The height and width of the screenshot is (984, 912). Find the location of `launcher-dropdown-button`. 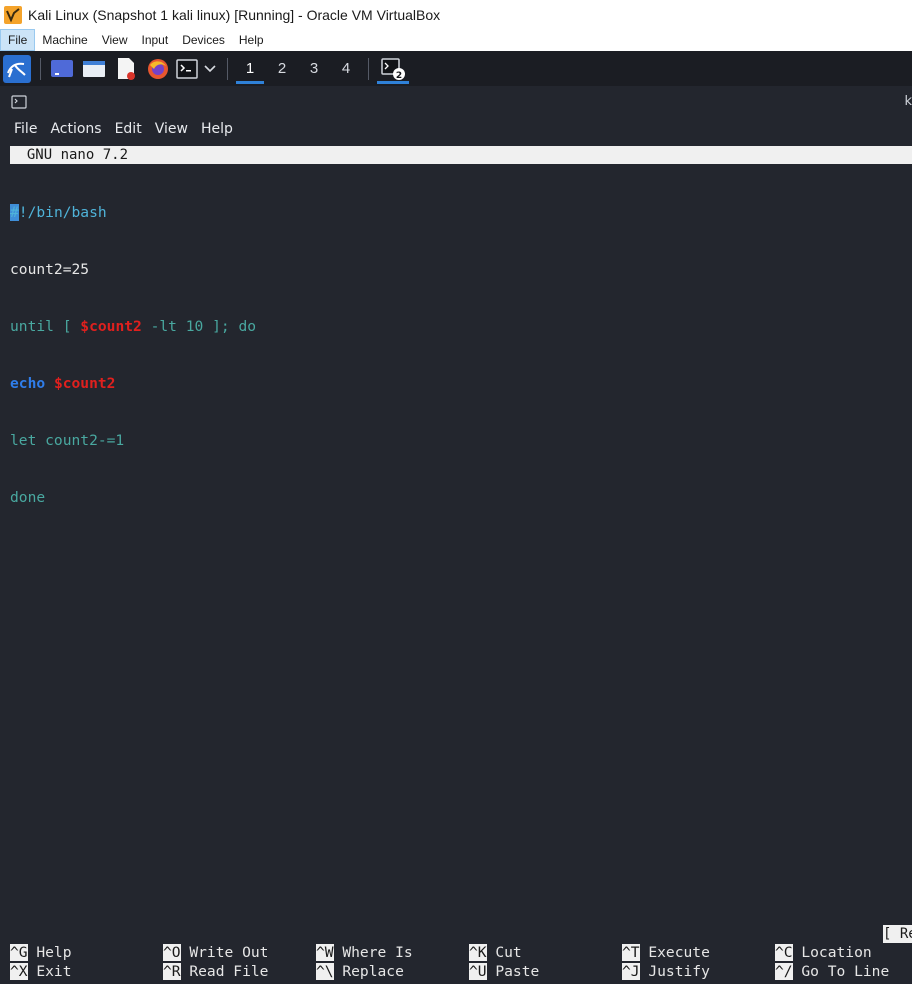

launcher-dropdown-button is located at coordinates (210, 69).